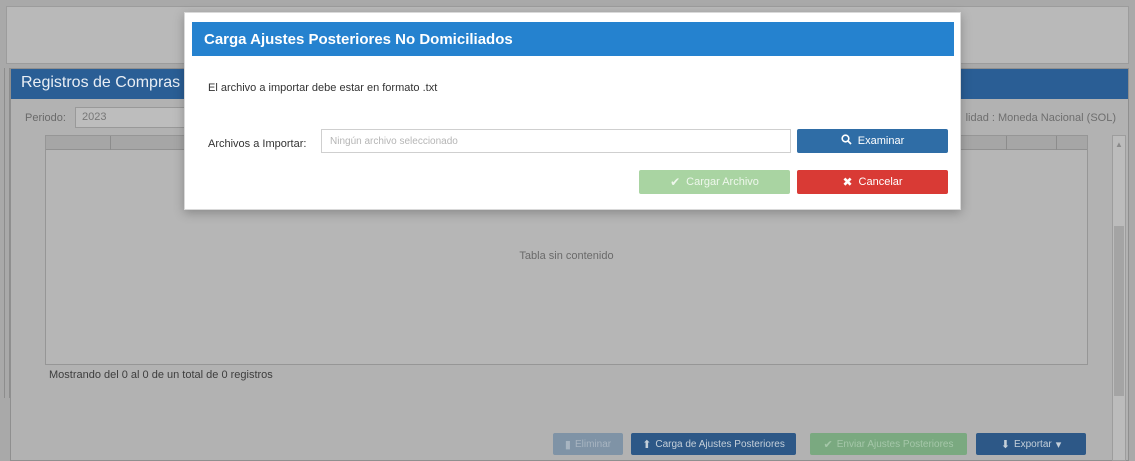 This screenshot has width=1135, height=461. Describe the element at coordinates (556, 141) in the screenshot. I see `file-input: Ningún archivo seleccionado` at that location.